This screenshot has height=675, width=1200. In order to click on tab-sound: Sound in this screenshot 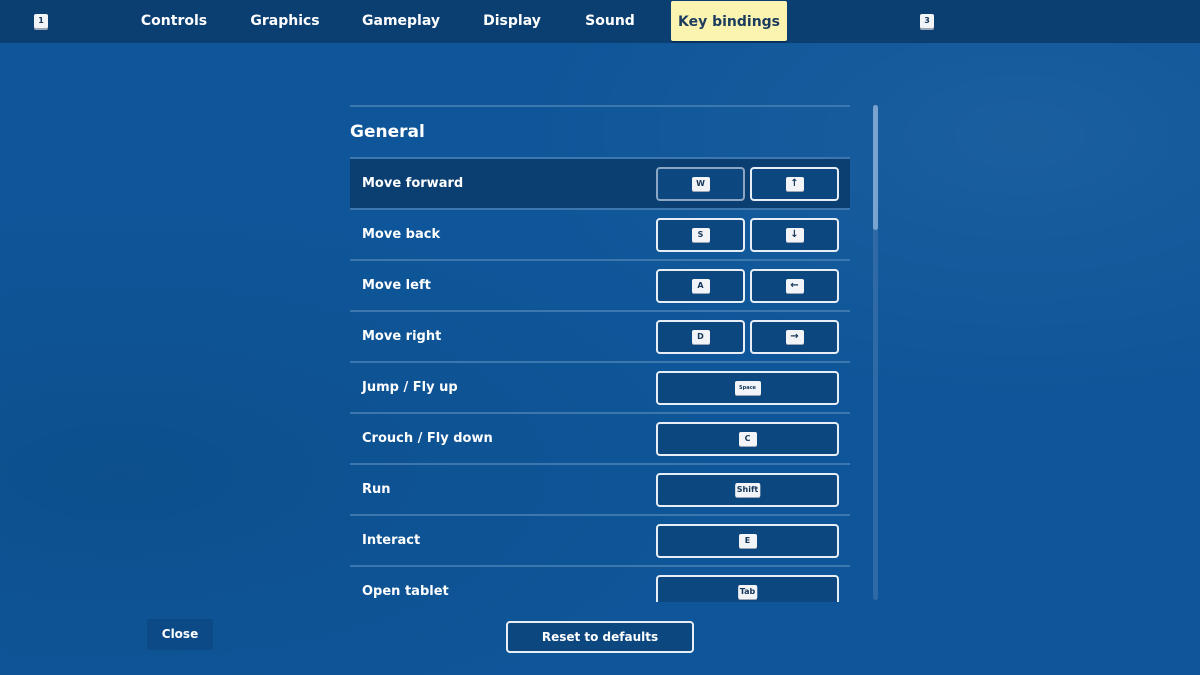, I will do `click(610, 21)`.